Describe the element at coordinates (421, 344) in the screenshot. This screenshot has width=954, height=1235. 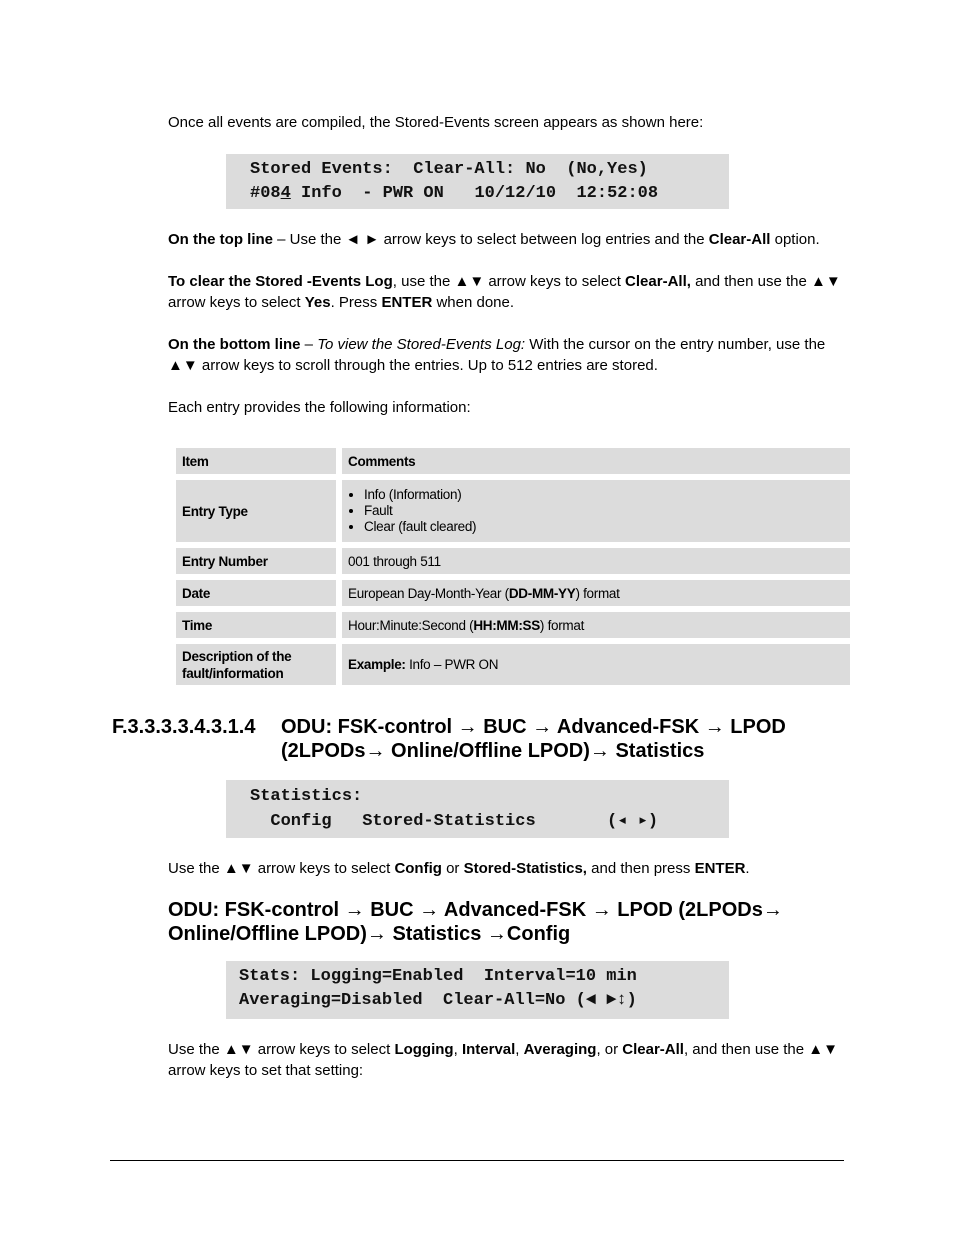
I see `text: To view the Stored-Events Log:` at that location.